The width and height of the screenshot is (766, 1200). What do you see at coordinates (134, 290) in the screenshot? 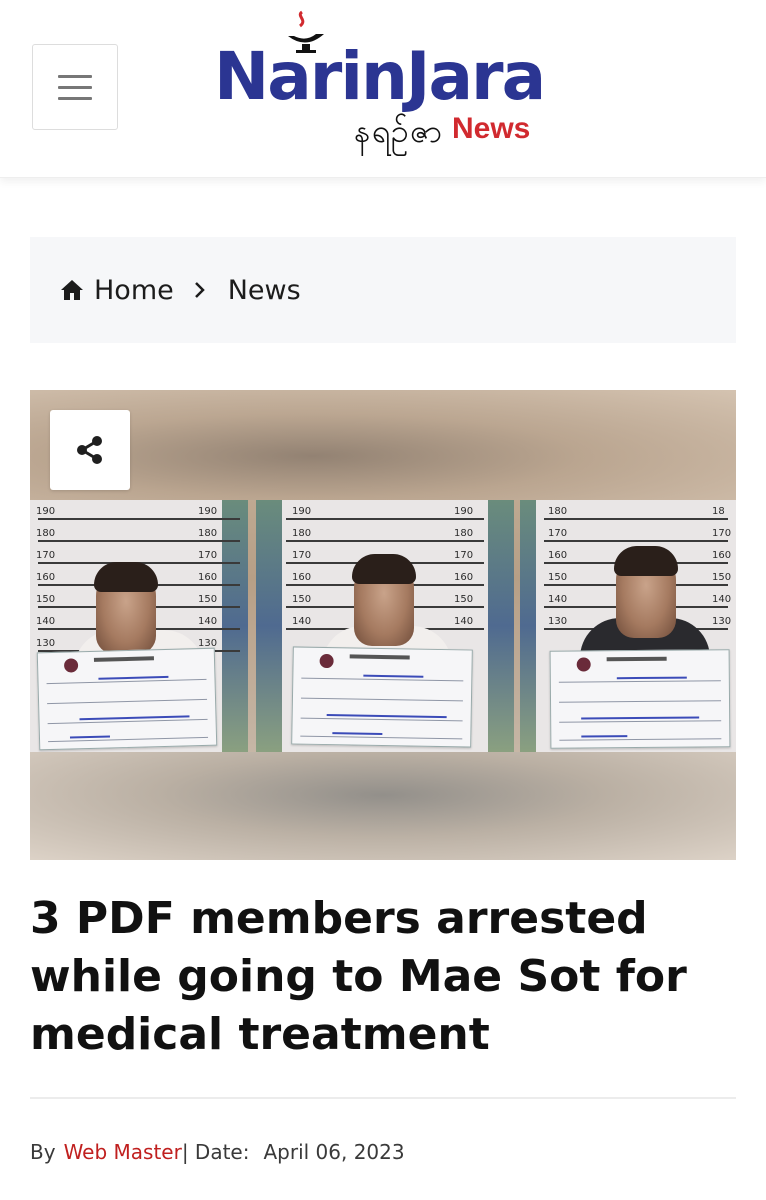
I see `breadcrumb-home-label: Home` at bounding box center [134, 290].